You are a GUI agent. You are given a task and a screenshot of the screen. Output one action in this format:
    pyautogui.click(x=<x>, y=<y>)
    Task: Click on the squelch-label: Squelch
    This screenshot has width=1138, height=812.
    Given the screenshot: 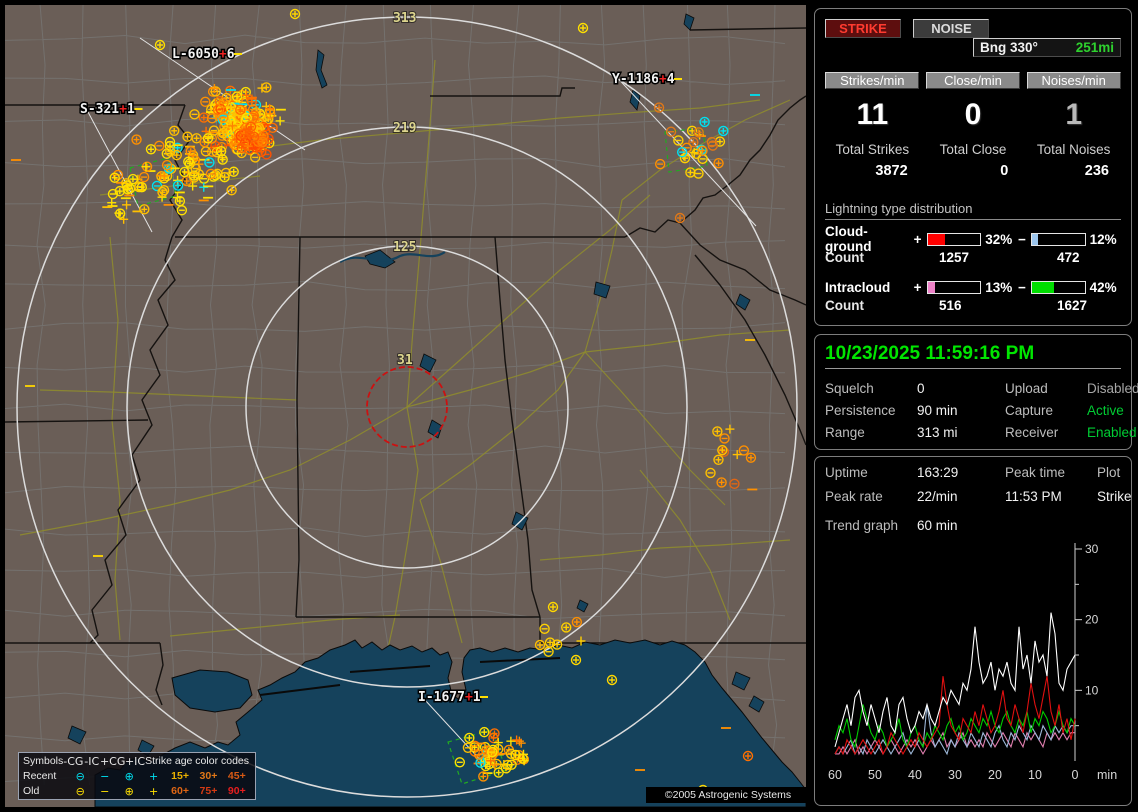 What is the action you would take?
    pyautogui.click(x=849, y=388)
    